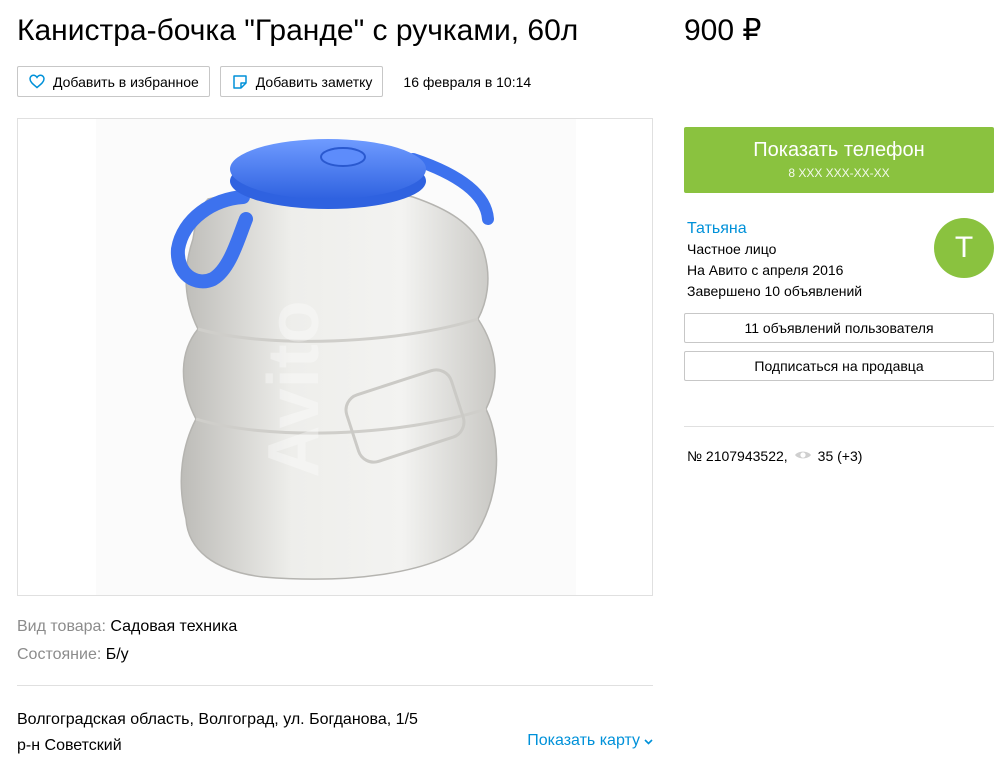 This screenshot has width=1005, height=775. I want to click on seller-since: На Авито с апреля 2016, so click(765, 270).